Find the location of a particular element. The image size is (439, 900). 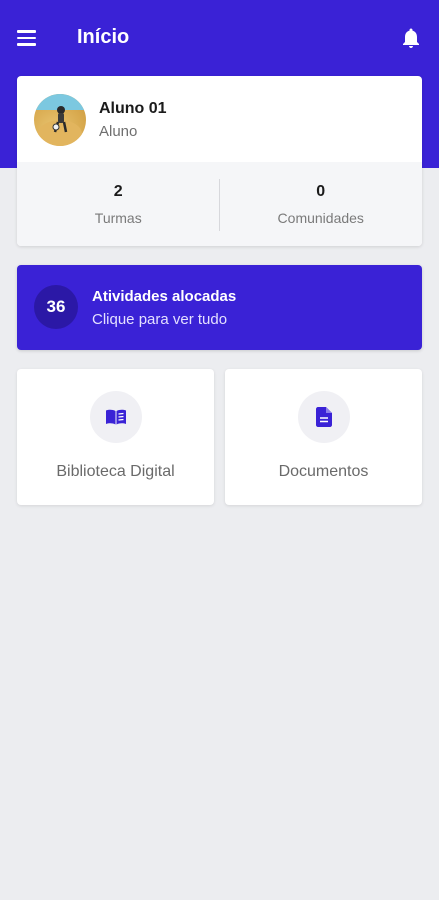

divider is located at coordinates (219, 205).